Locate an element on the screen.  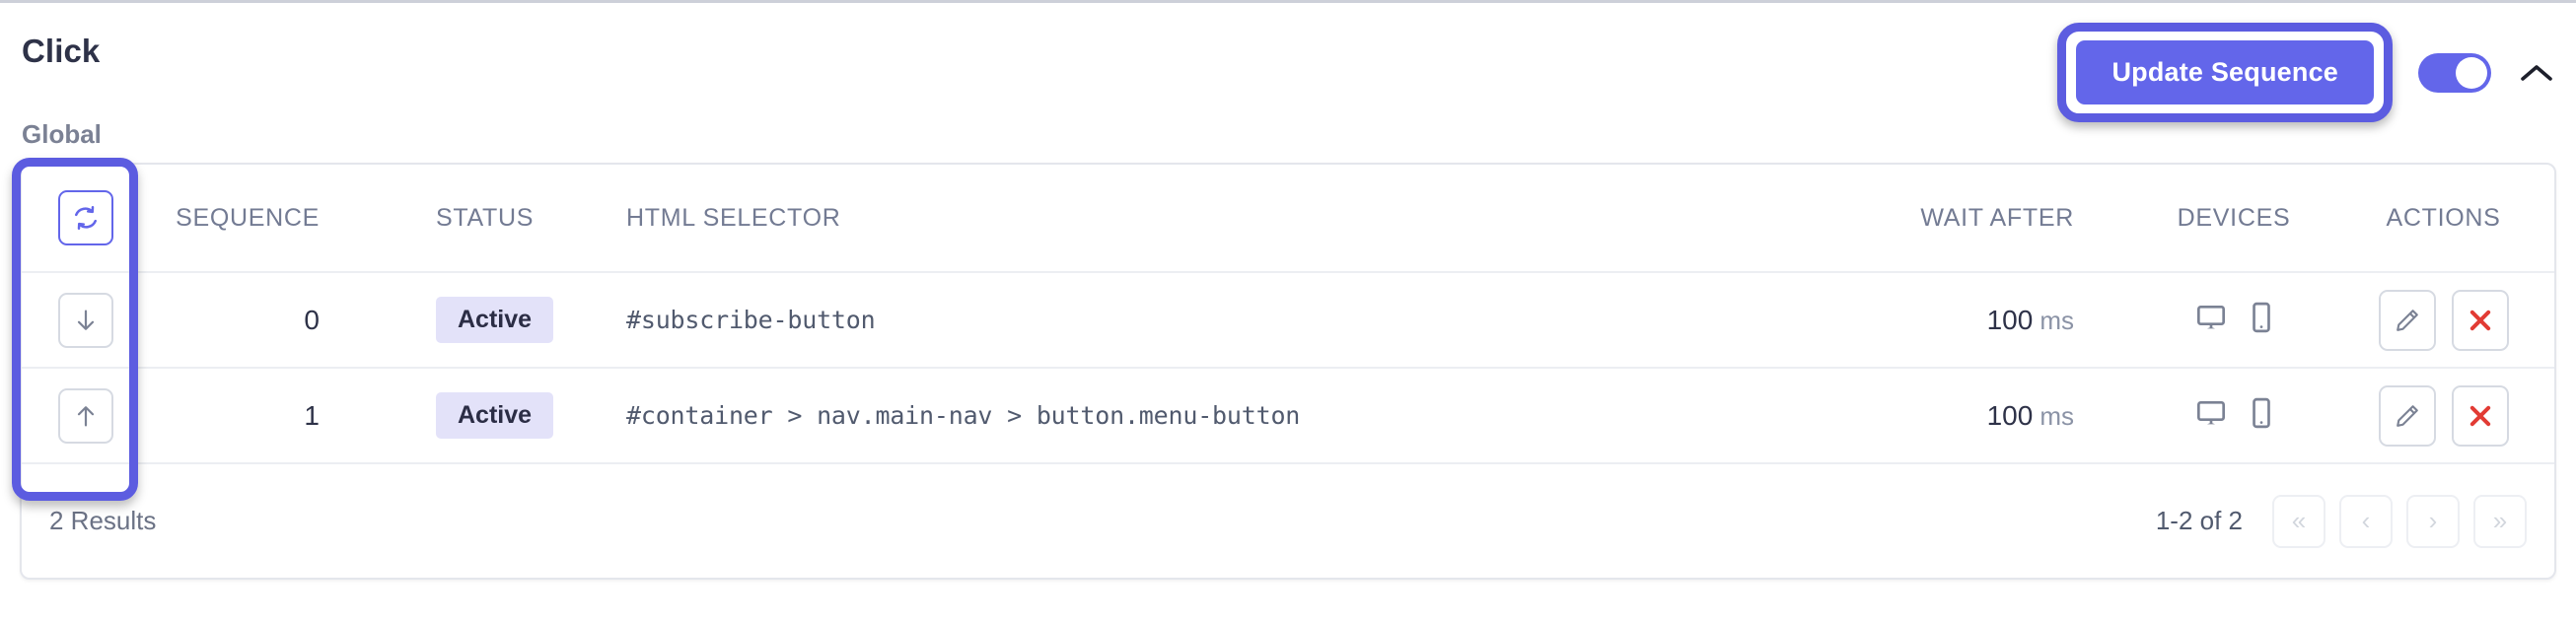
column-header-actions: ACTIONS is located at coordinates (2443, 218).